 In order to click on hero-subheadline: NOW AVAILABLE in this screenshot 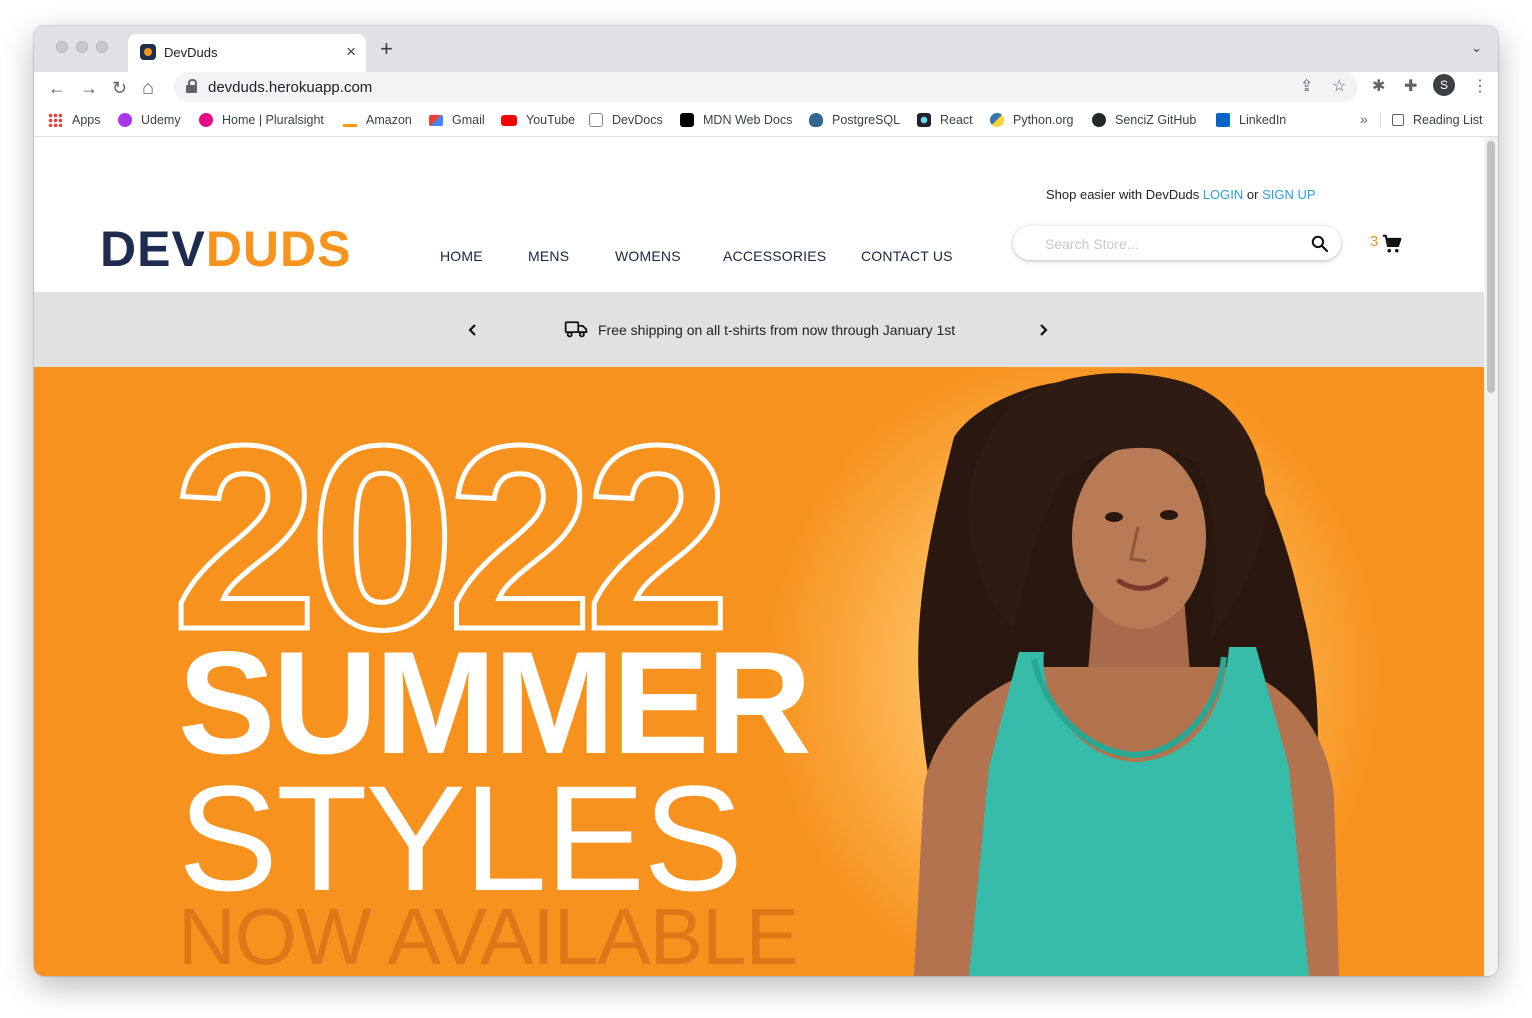, I will do `click(488, 934)`.